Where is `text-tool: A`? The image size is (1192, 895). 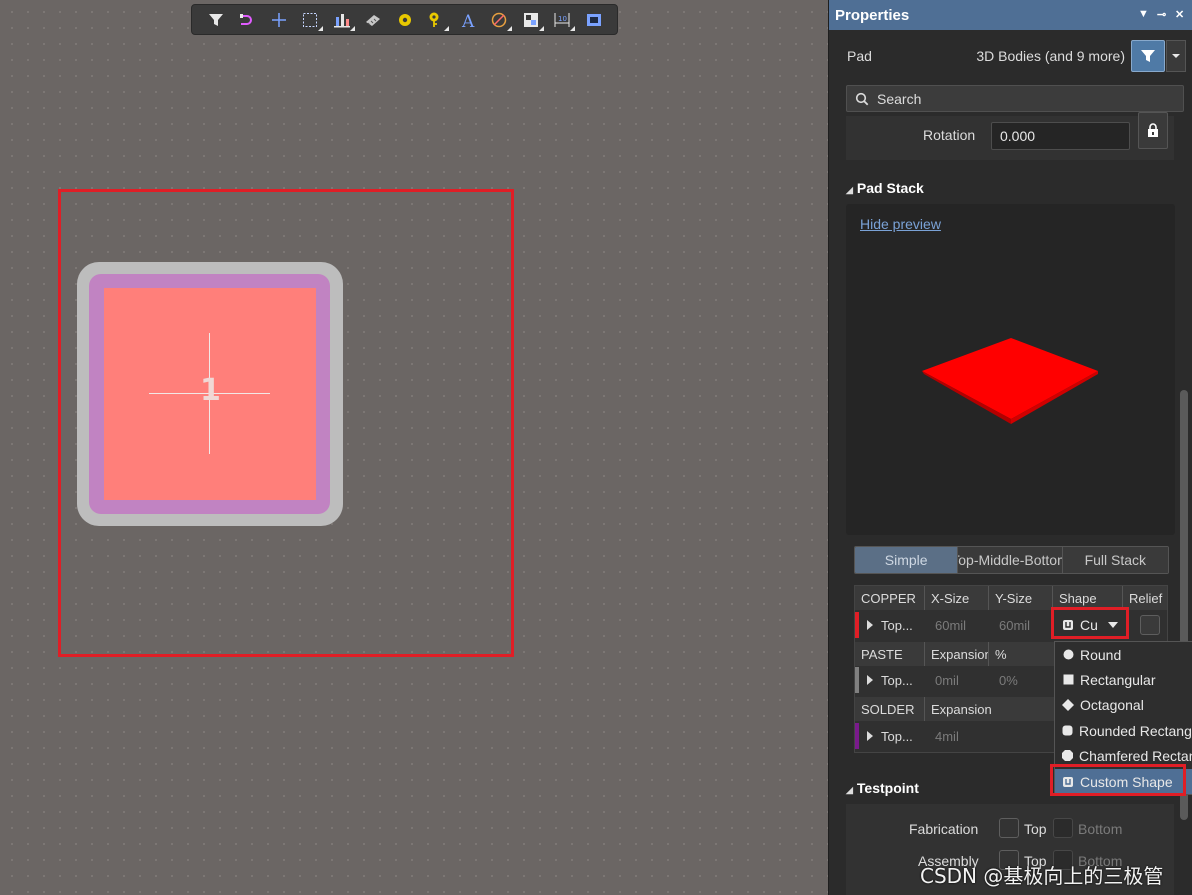
text-tool: A is located at coordinates (468, 20).